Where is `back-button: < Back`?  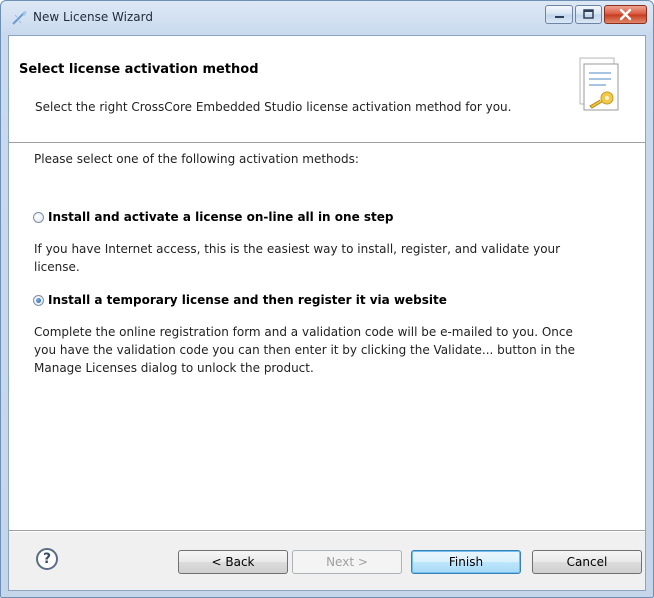 back-button: < Back is located at coordinates (233, 562).